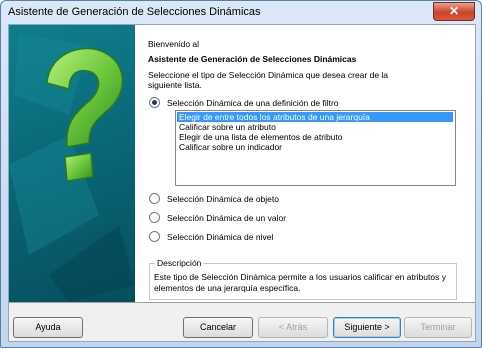 The height and width of the screenshot is (348, 482). What do you see at coordinates (154, 236) in the screenshot?
I see `radio-level` at bounding box center [154, 236].